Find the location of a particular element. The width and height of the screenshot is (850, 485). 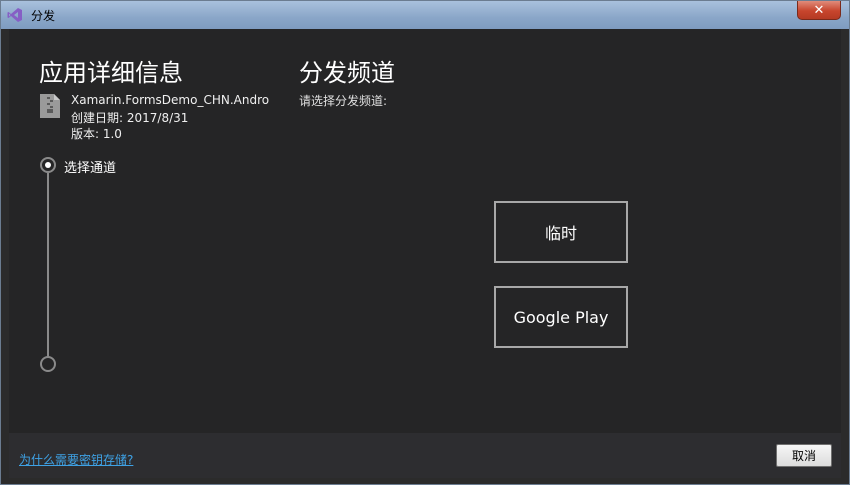

window-title: 分发 is located at coordinates (43, 16).